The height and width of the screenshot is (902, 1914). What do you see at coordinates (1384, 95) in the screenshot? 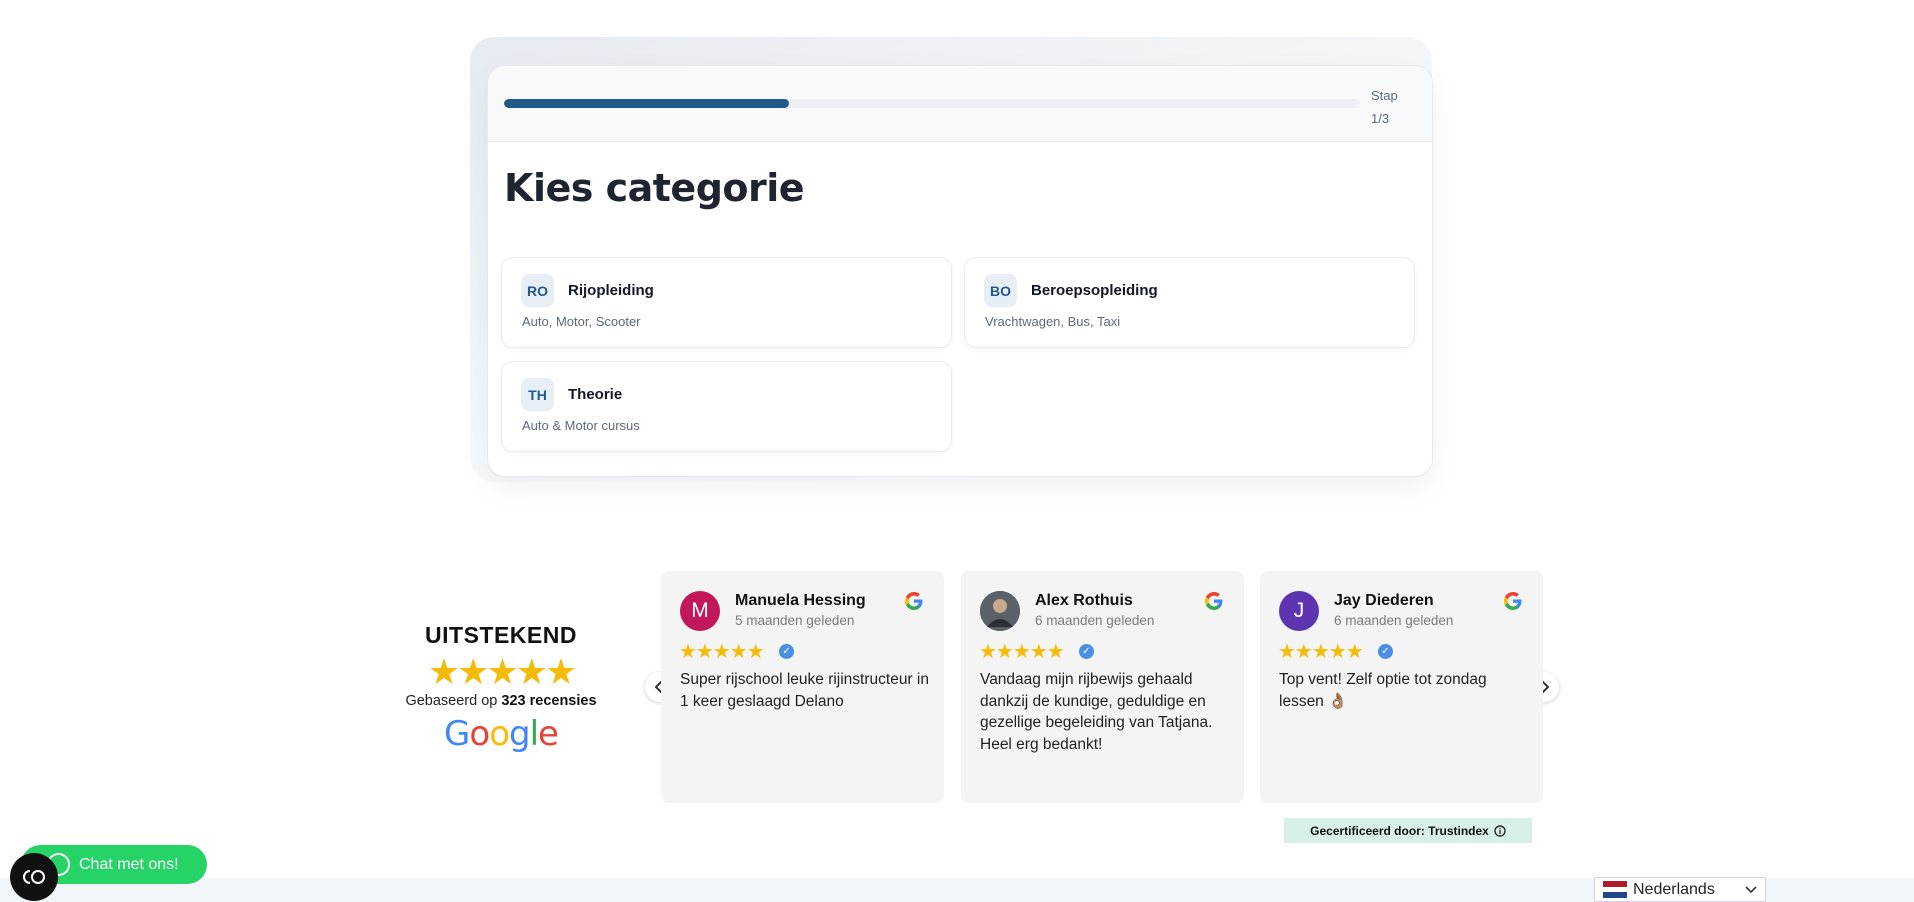
I see `step-label: Stap` at bounding box center [1384, 95].